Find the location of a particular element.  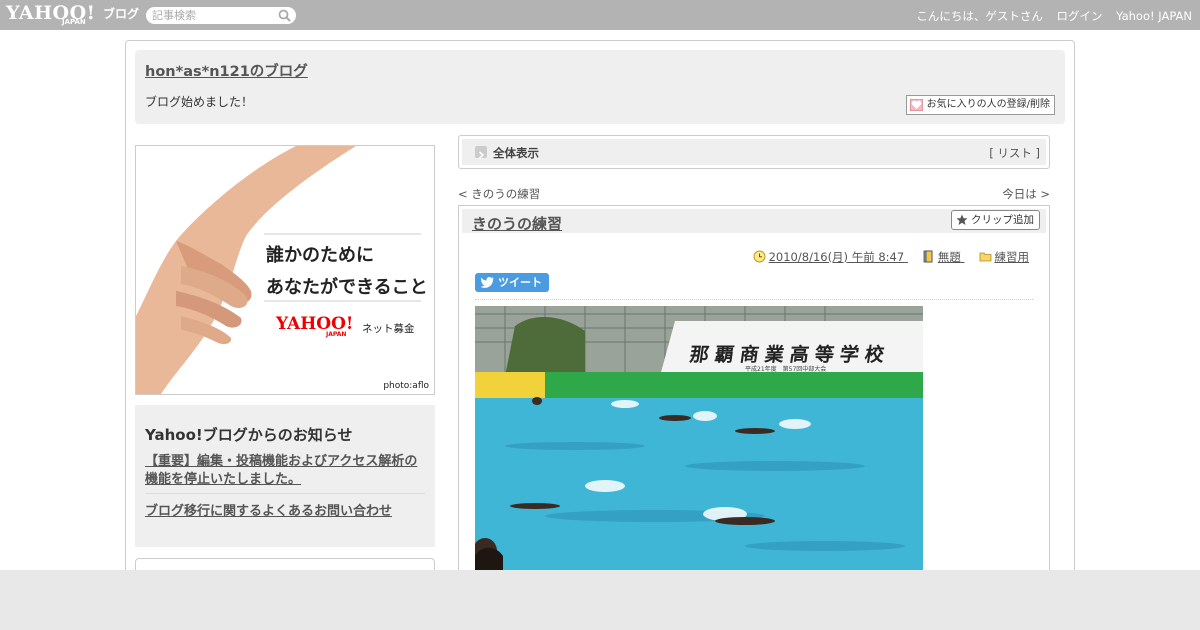

post-category: 練習用 is located at coordinates (1004, 257).